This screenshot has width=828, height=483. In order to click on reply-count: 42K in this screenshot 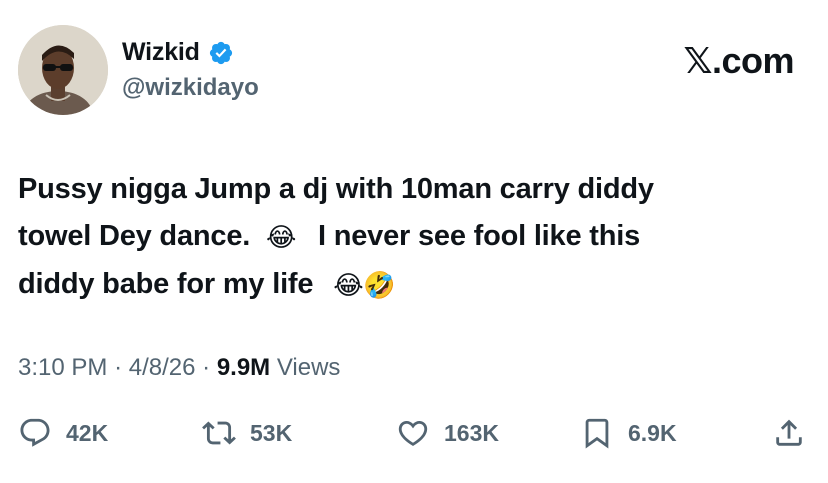, I will do `click(87, 432)`.